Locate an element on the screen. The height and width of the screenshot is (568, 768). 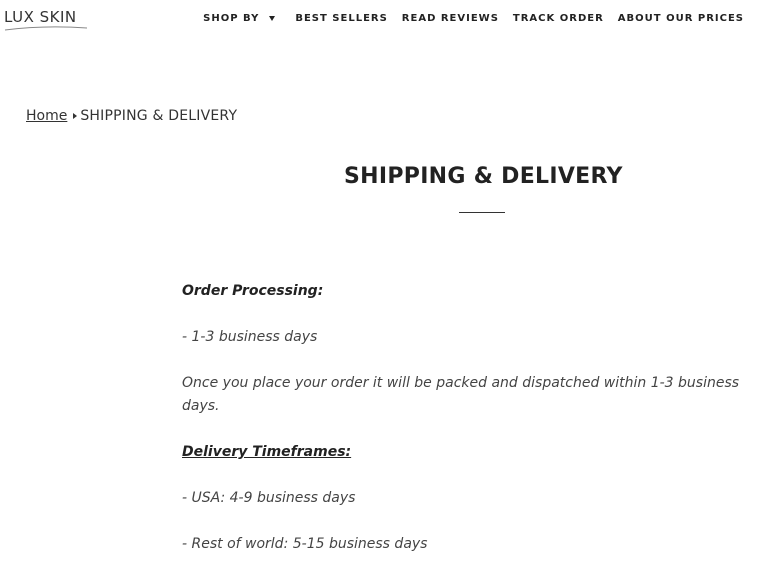
page-title-wrap: SHIPPING & DELIVERY is located at coordinates (483, 176).